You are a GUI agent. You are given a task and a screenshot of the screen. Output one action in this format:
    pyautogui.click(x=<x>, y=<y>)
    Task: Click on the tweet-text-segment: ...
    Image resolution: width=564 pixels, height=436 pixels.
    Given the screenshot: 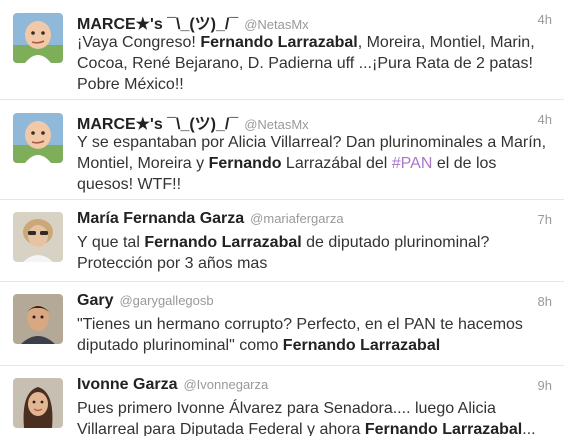 What is the action you would take?
    pyautogui.click(x=529, y=428)
    